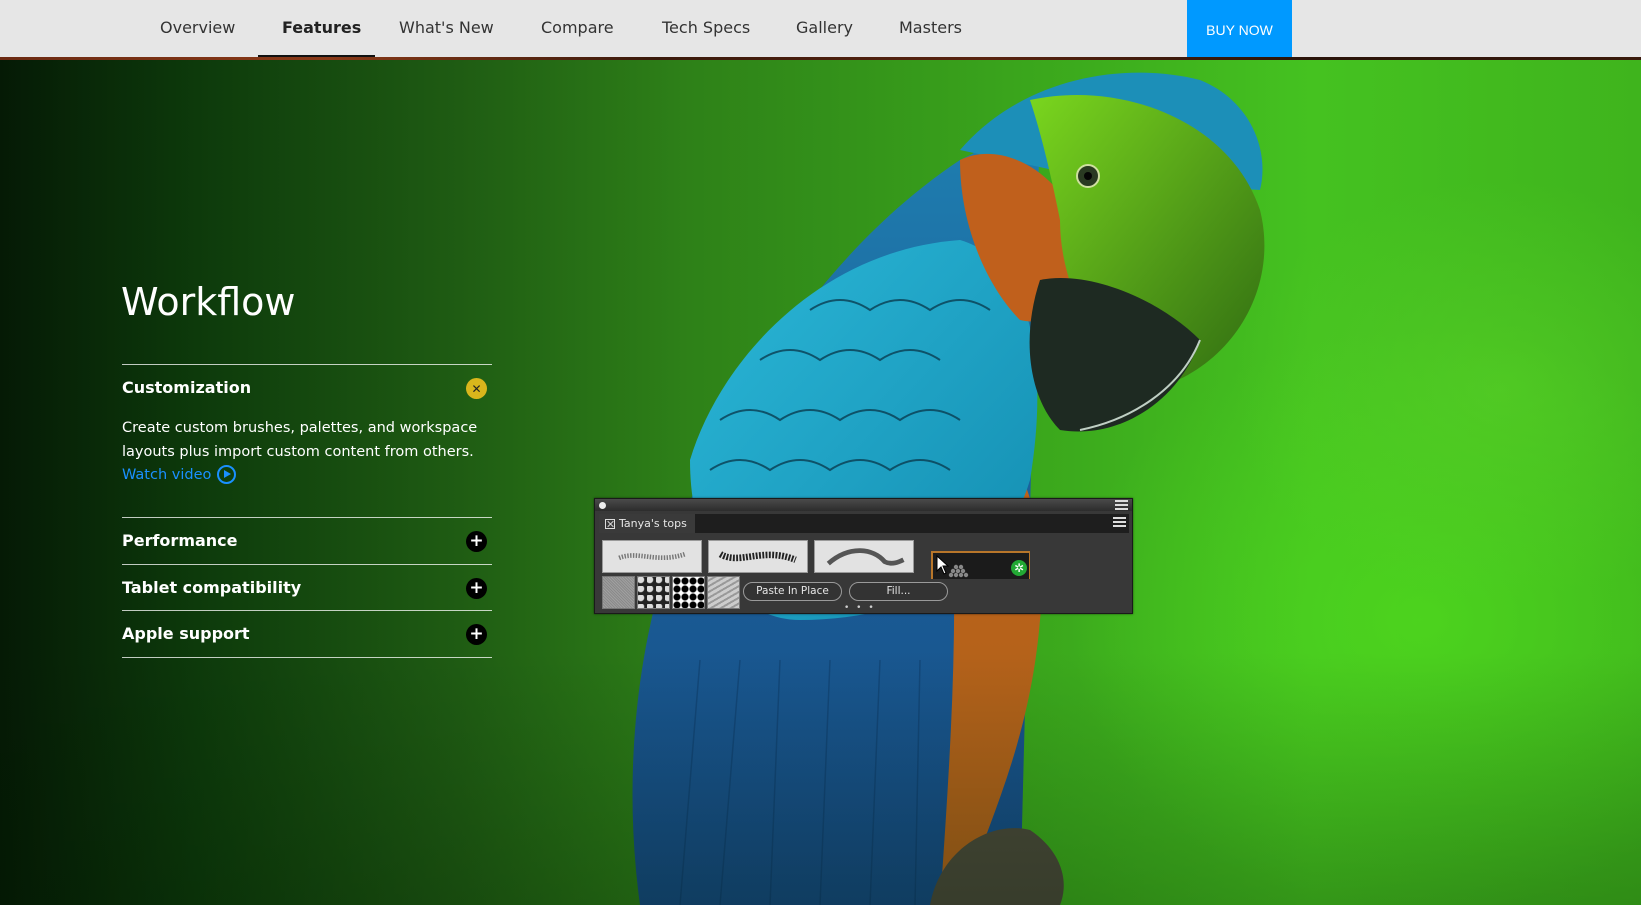 Image resolution: width=1641 pixels, height=905 pixels. Describe the element at coordinates (167, 474) in the screenshot. I see `watch-video-label: Watch video` at that location.